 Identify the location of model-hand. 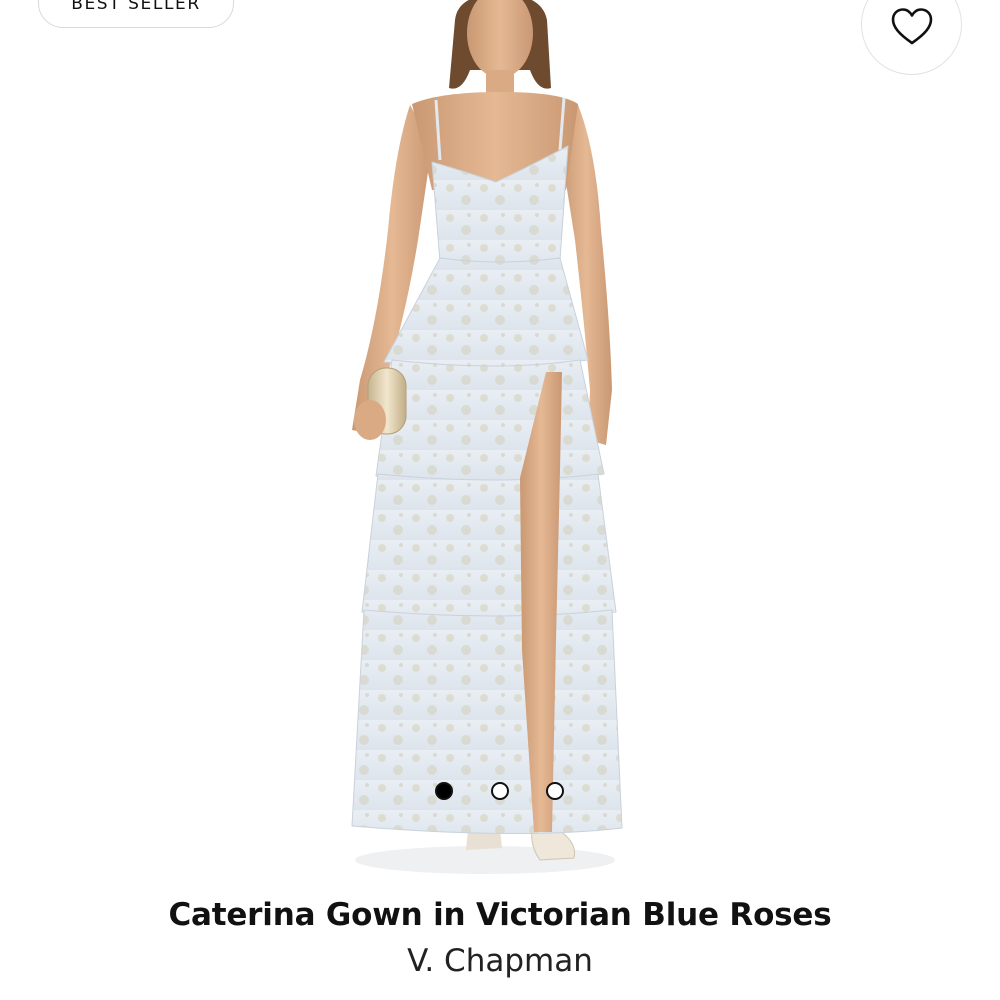
(370, 420).